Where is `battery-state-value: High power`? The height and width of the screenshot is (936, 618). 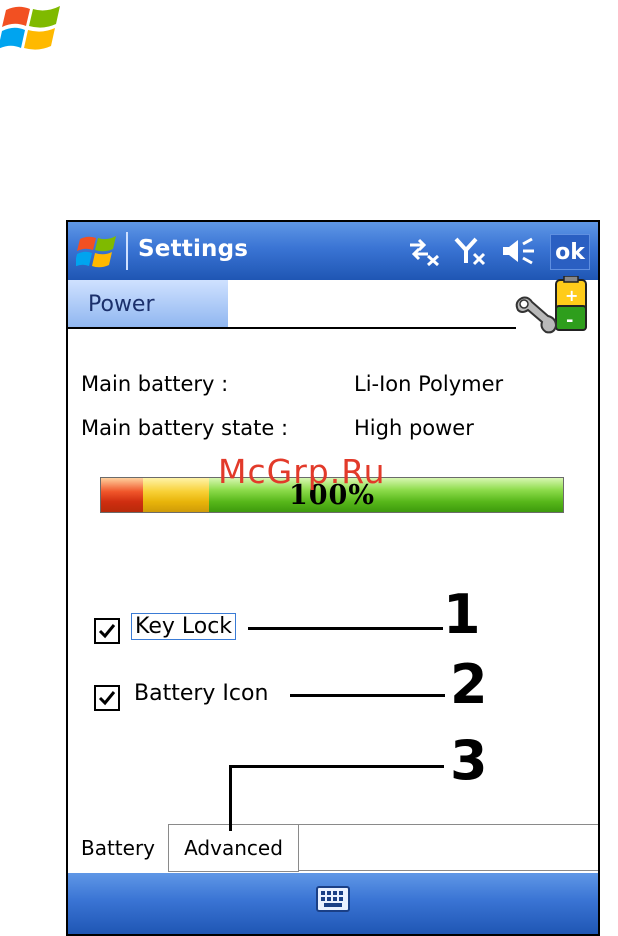 battery-state-value: High power is located at coordinates (414, 428).